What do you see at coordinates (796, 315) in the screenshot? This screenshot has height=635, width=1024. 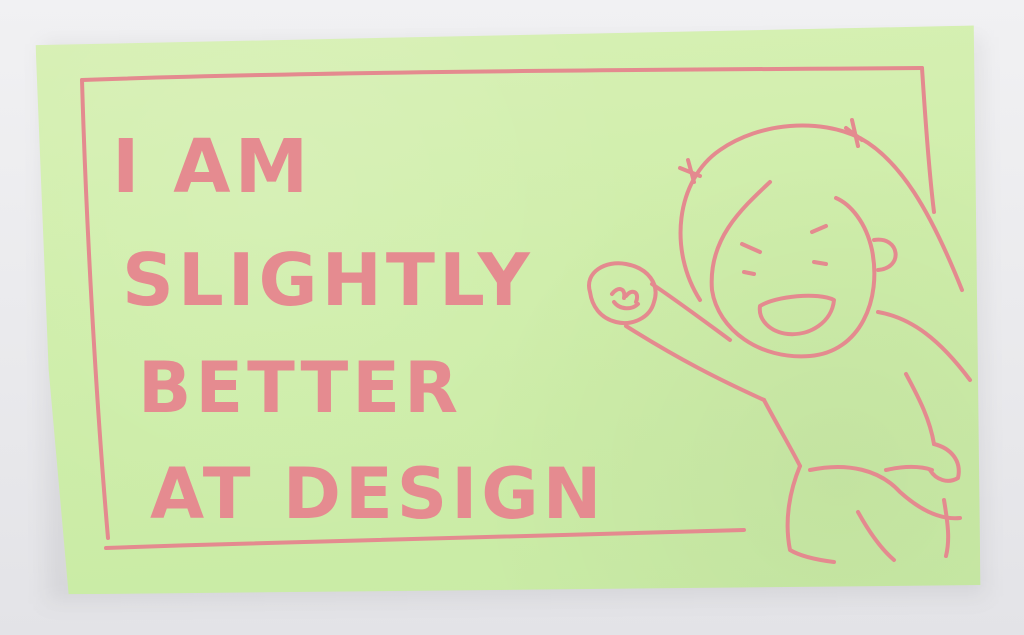 I see `open-mouth` at bounding box center [796, 315].